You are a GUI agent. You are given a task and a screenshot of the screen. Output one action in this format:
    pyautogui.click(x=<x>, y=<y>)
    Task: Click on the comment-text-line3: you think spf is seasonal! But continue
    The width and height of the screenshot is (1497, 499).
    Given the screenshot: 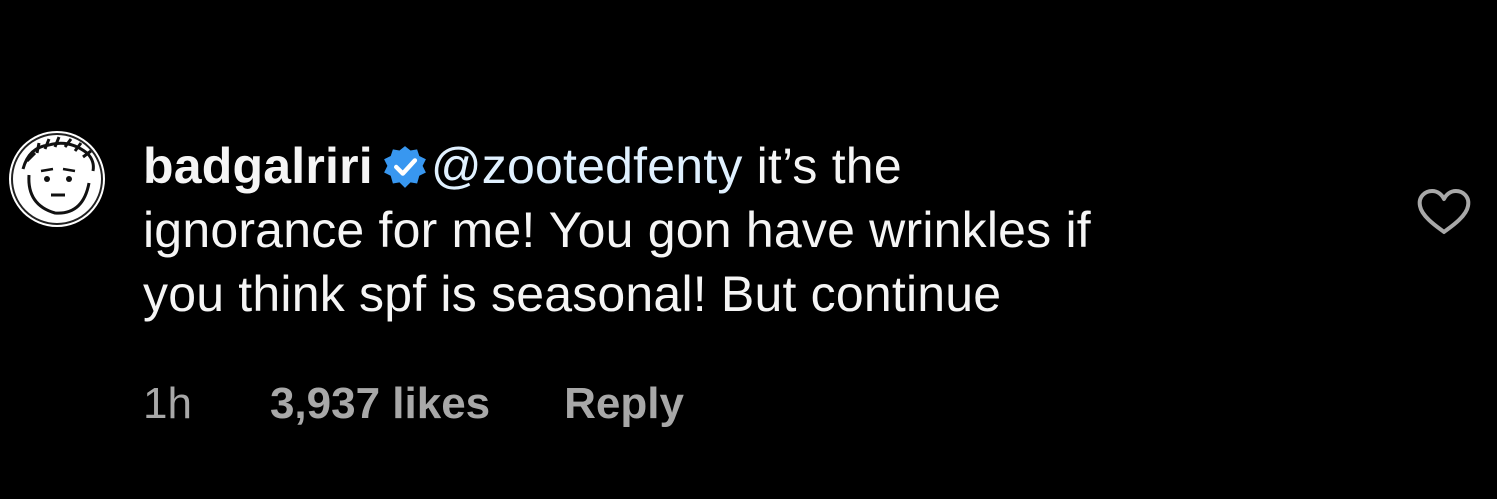 What is the action you would take?
    pyautogui.click(x=572, y=294)
    